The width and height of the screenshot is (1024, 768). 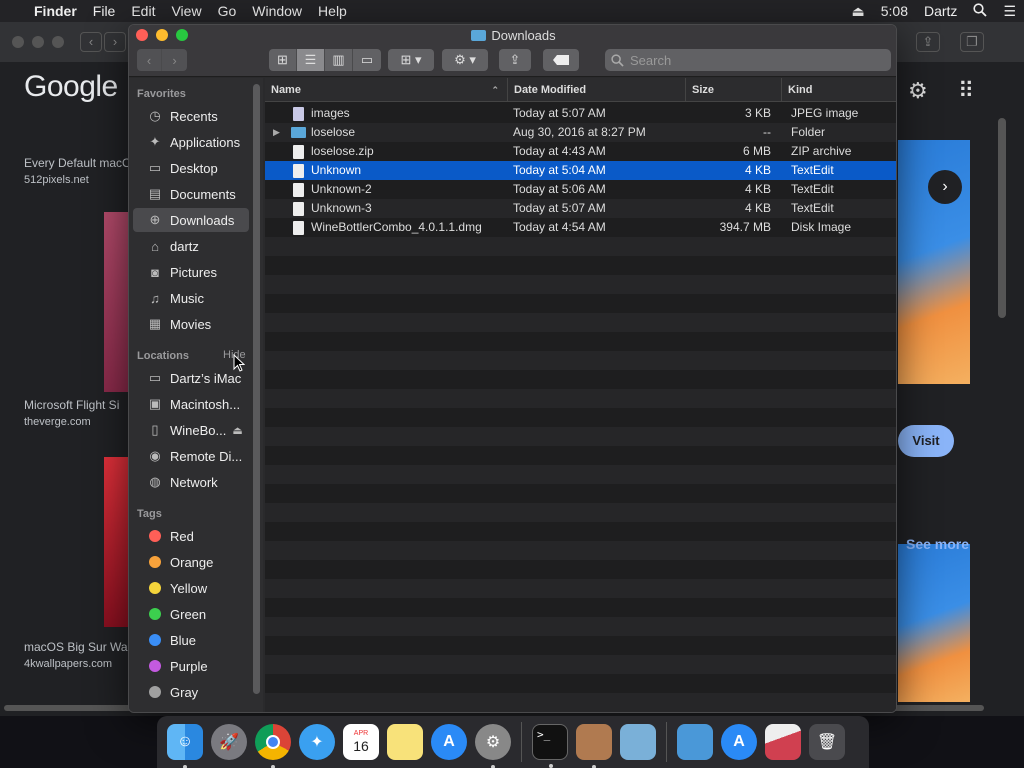 What do you see at coordinates (966, 91) in the screenshot?
I see `apps-grid-icon: ⠿` at bounding box center [966, 91].